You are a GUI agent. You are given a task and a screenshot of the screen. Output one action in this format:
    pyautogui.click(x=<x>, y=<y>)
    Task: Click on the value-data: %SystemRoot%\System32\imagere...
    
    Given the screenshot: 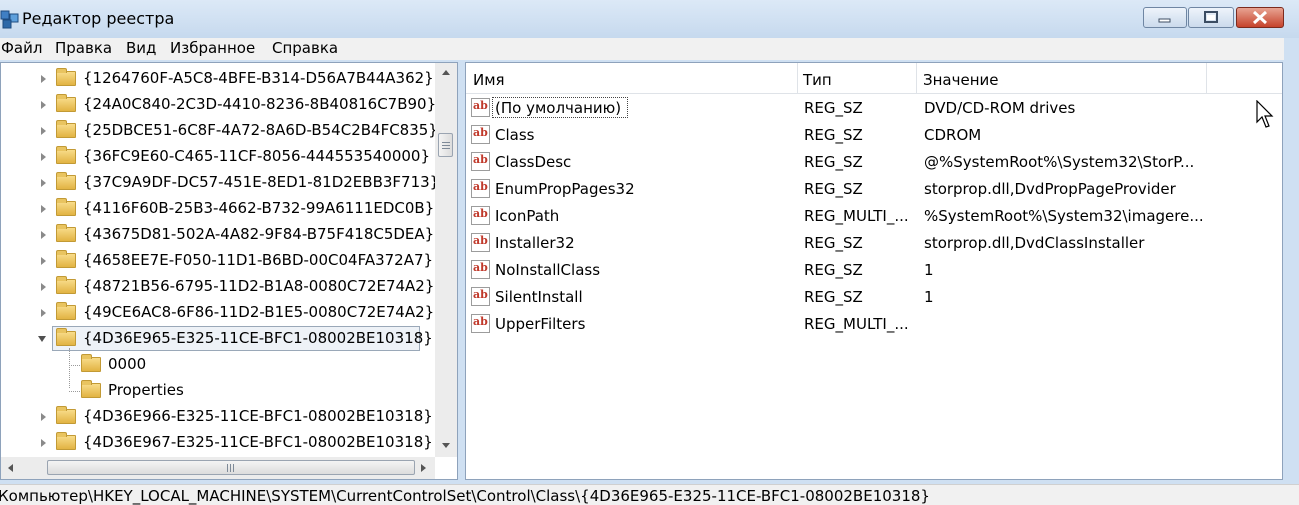 What is the action you would take?
    pyautogui.click(x=1064, y=216)
    